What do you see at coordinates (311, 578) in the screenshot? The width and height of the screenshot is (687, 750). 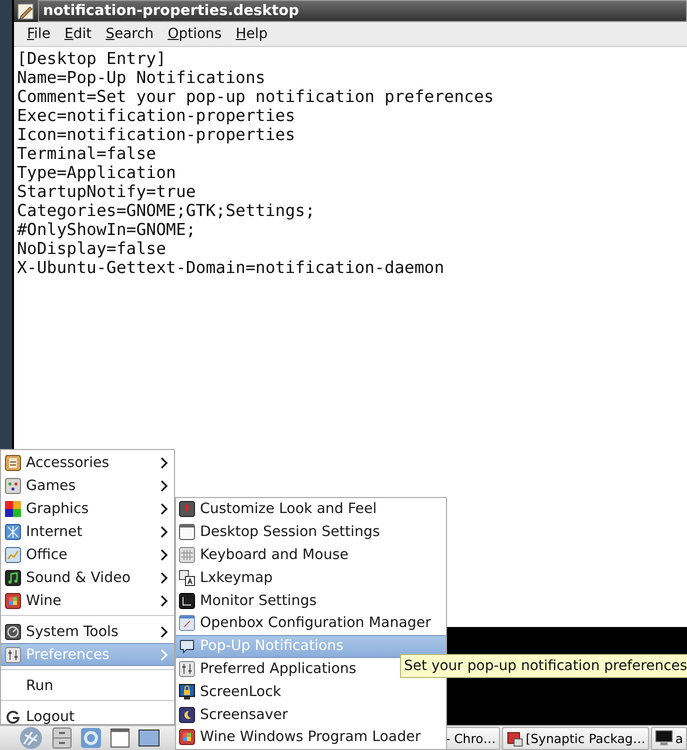 I see `menu-item: Lxkeymap` at bounding box center [311, 578].